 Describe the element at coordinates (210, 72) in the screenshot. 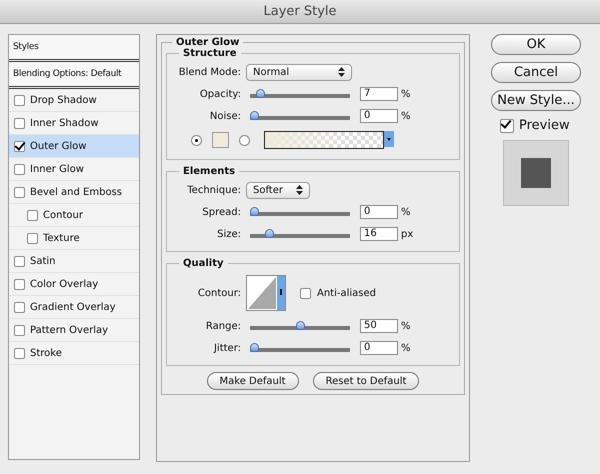

I see `field-label: Blend Mode:` at that location.